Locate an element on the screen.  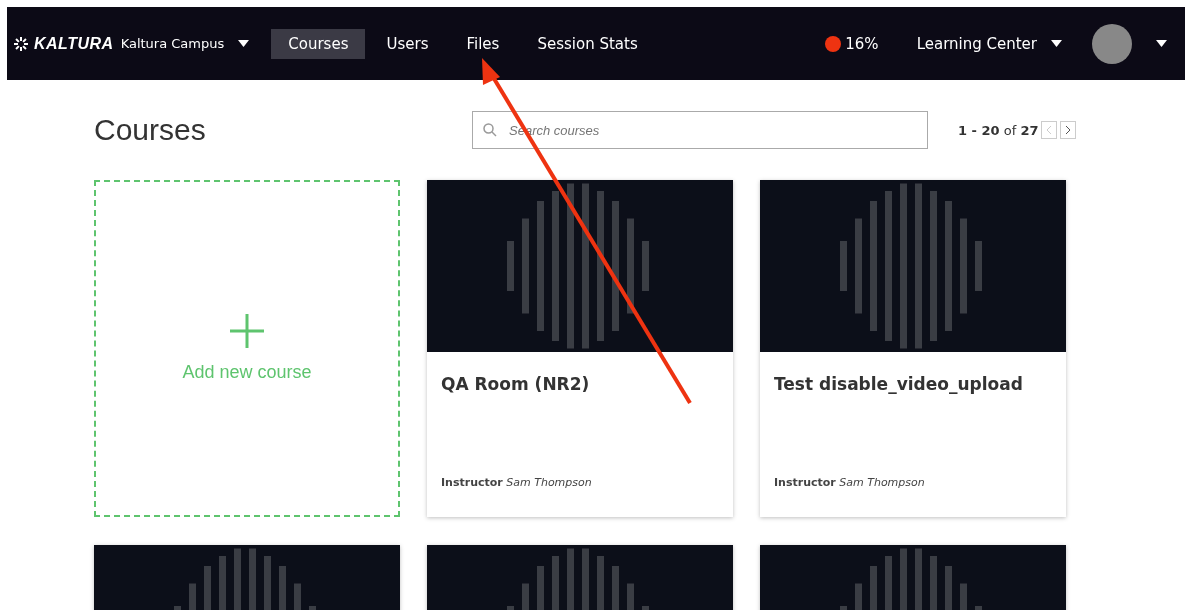
add-course-label: Add new course is located at coordinates (247, 372).